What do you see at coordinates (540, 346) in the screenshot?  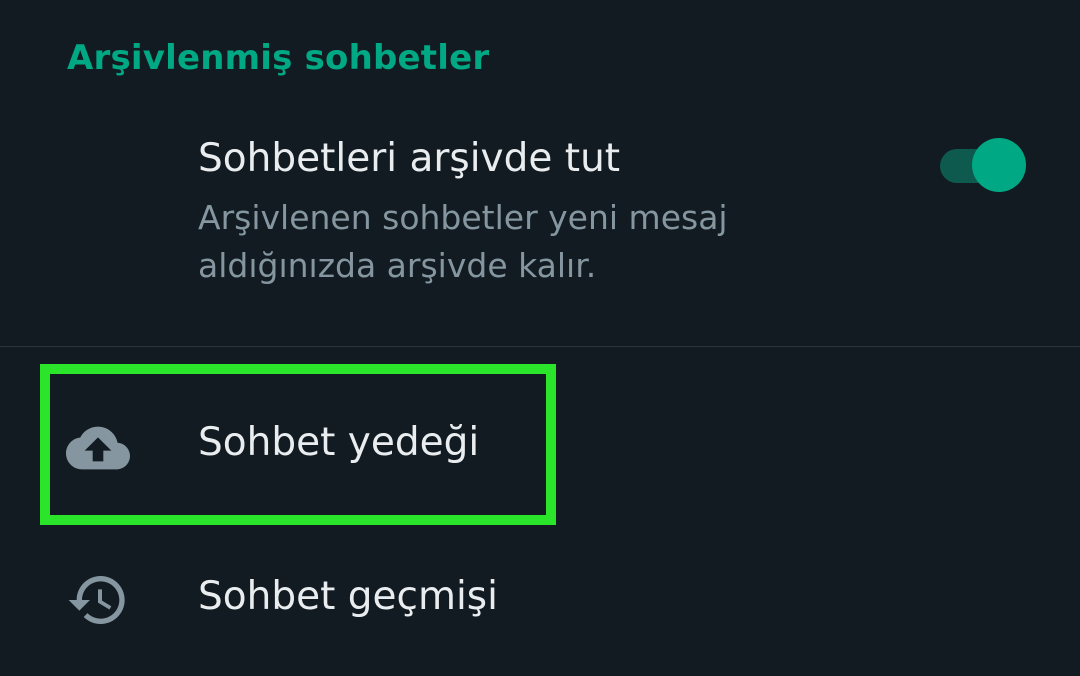 I see `divider` at bounding box center [540, 346].